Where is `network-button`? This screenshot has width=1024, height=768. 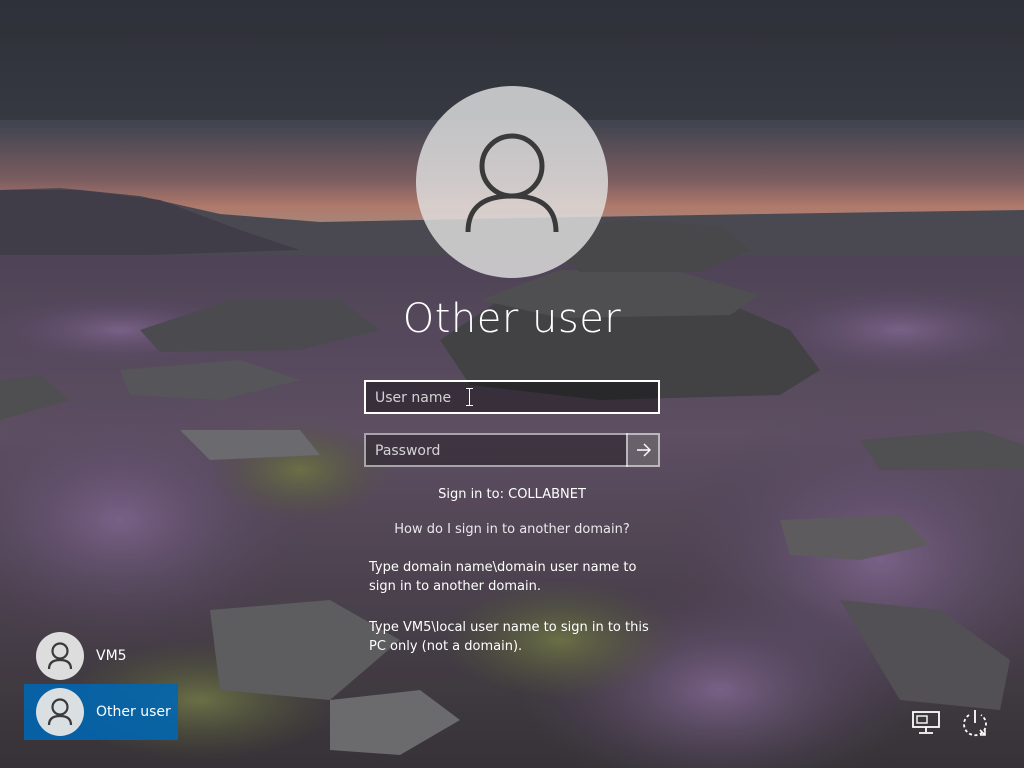 network-button is located at coordinates (927, 723).